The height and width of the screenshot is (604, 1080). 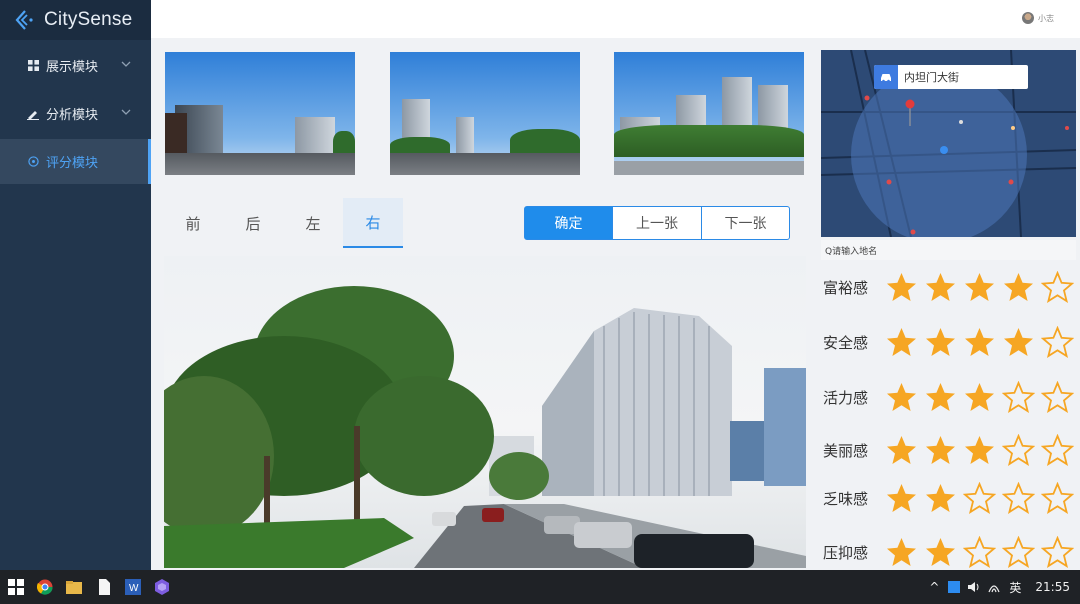 I want to click on windows-start-icon, so click(x=16, y=587).